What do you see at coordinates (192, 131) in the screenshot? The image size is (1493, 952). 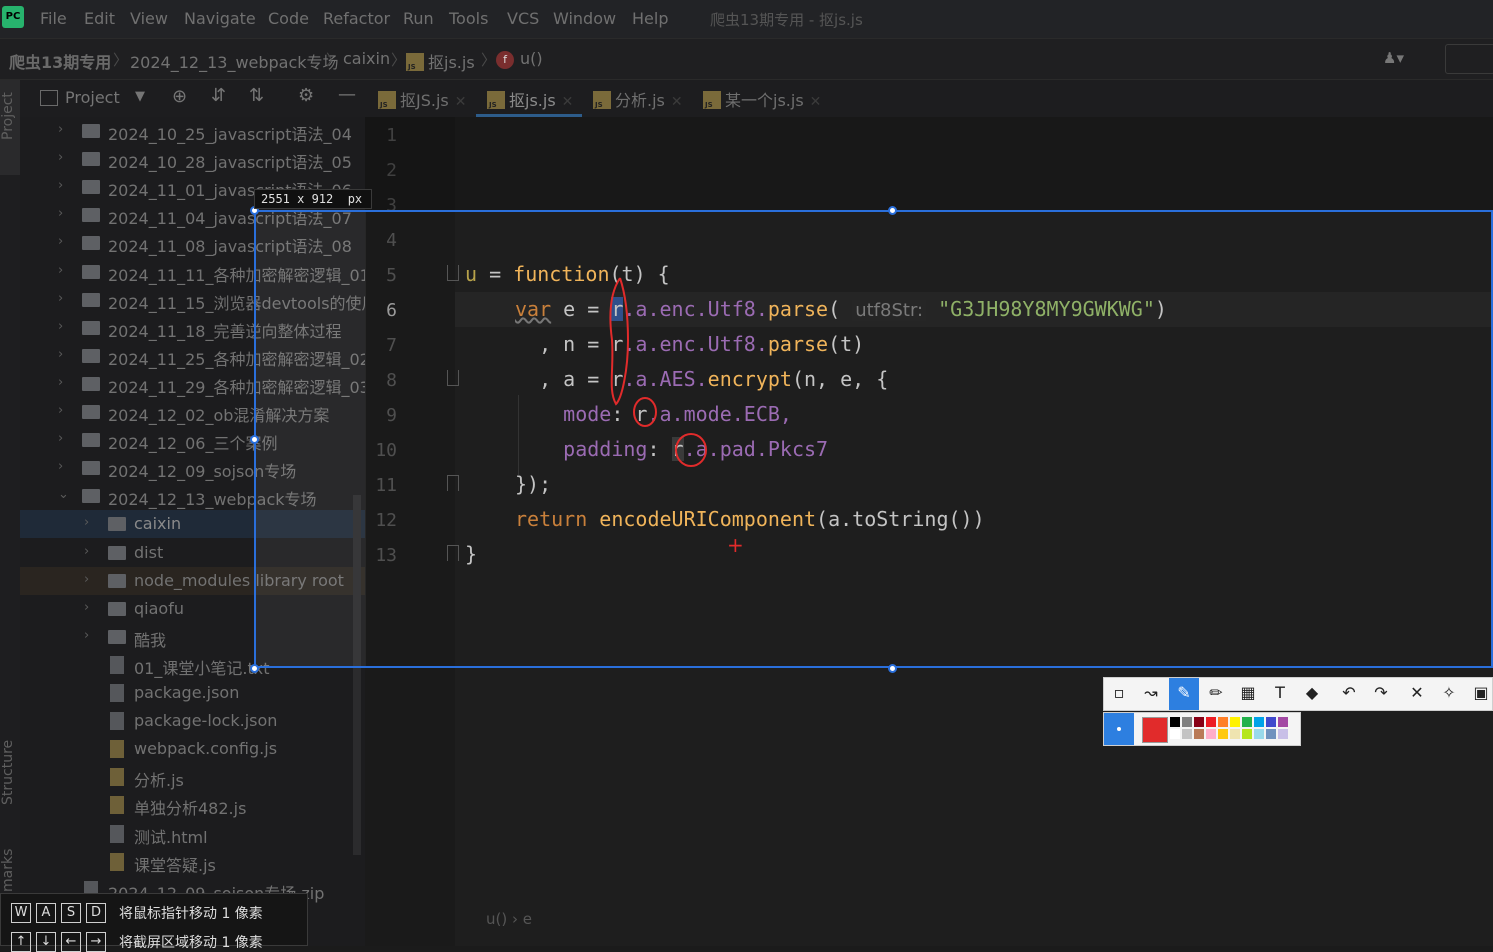 I see `tree-folder-row: › 2024_10_25_javascript语法_04` at bounding box center [192, 131].